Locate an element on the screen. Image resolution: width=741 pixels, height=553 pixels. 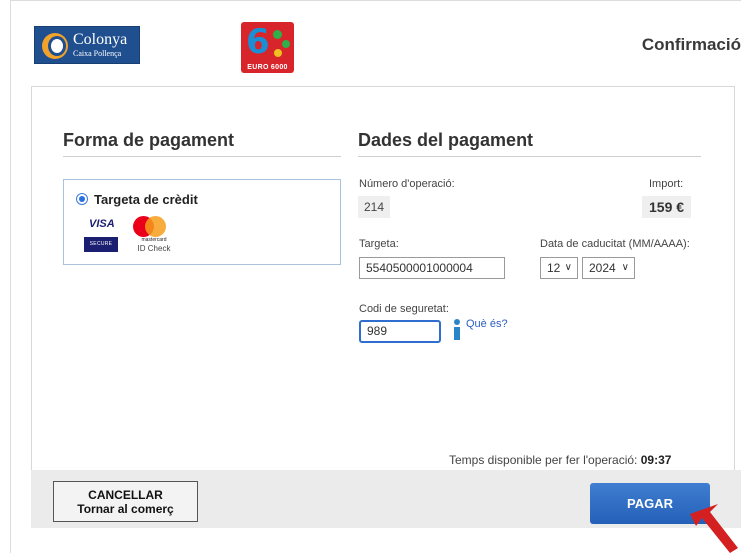
visa-secure-badge: SECURE is located at coordinates (101, 244).